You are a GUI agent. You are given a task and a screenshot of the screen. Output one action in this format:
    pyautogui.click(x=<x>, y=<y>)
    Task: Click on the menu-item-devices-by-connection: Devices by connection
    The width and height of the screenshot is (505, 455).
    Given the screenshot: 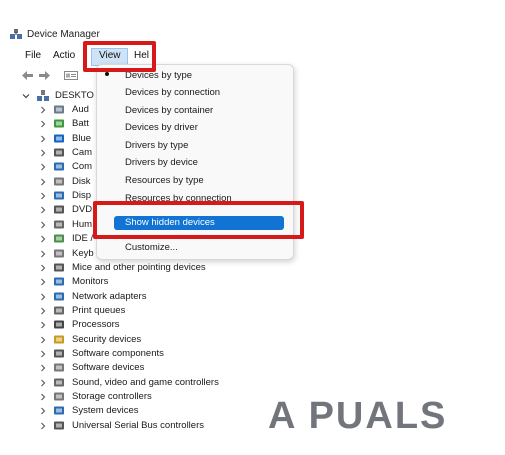 What is the action you would take?
    pyautogui.click(x=172, y=93)
    